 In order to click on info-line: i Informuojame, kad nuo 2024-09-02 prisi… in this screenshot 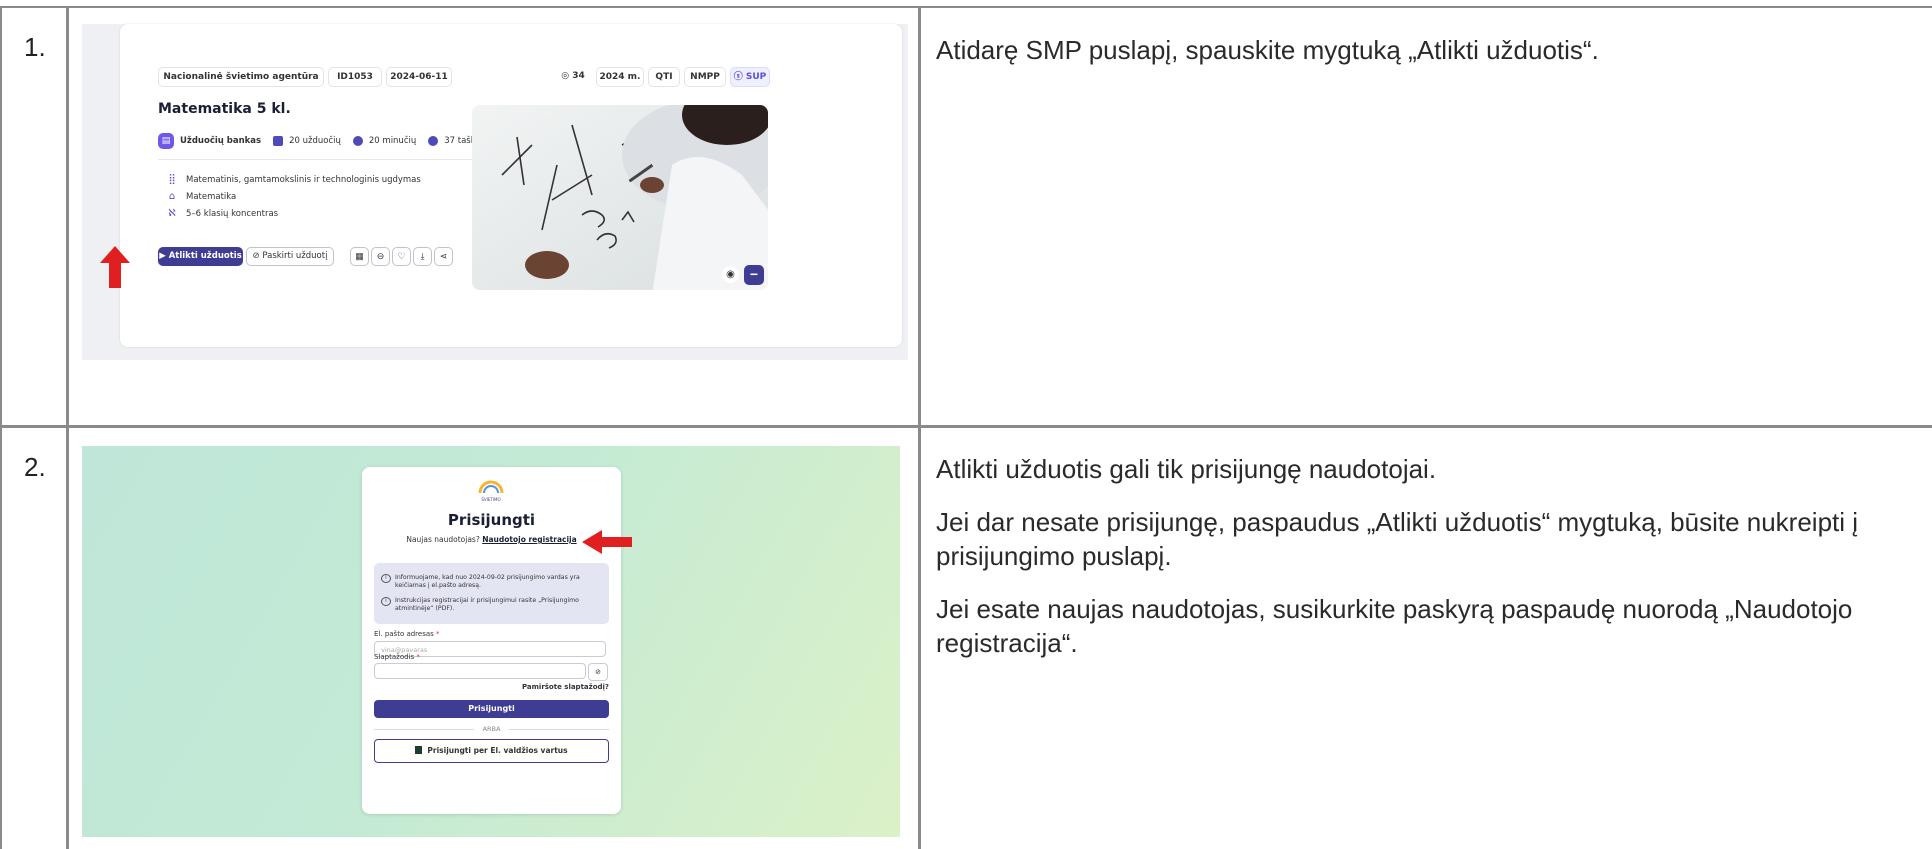, I will do `click(493, 582)`.